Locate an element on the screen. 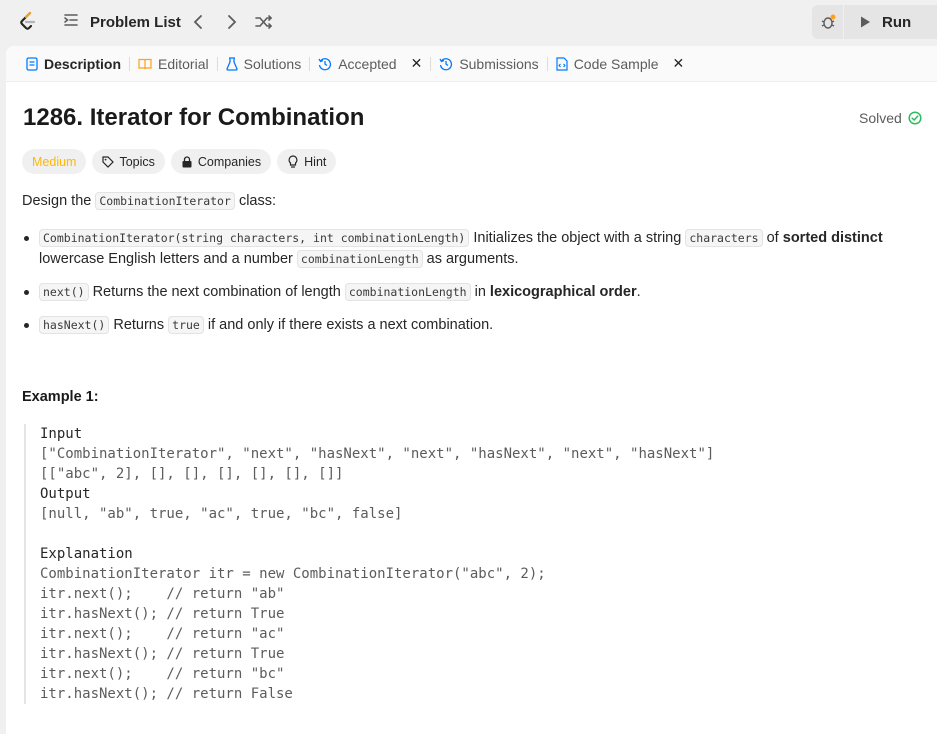  list-text: as arguments. is located at coordinates (470, 259).